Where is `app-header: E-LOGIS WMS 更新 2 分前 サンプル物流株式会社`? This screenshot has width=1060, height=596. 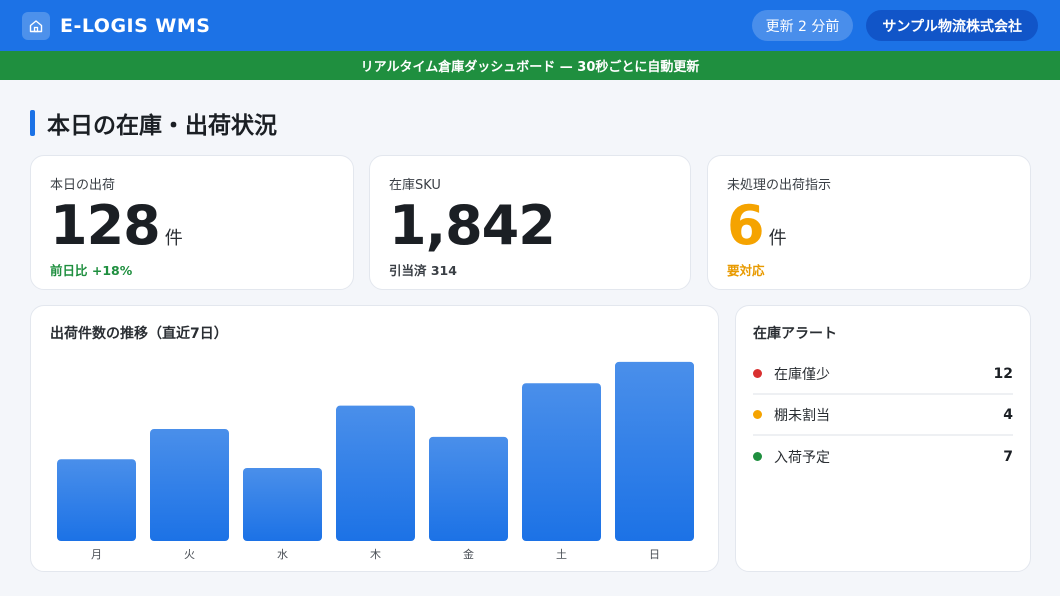
app-header: E-LOGIS WMS 更新 2 分前 サンプル物流株式会社 is located at coordinates (530, 25).